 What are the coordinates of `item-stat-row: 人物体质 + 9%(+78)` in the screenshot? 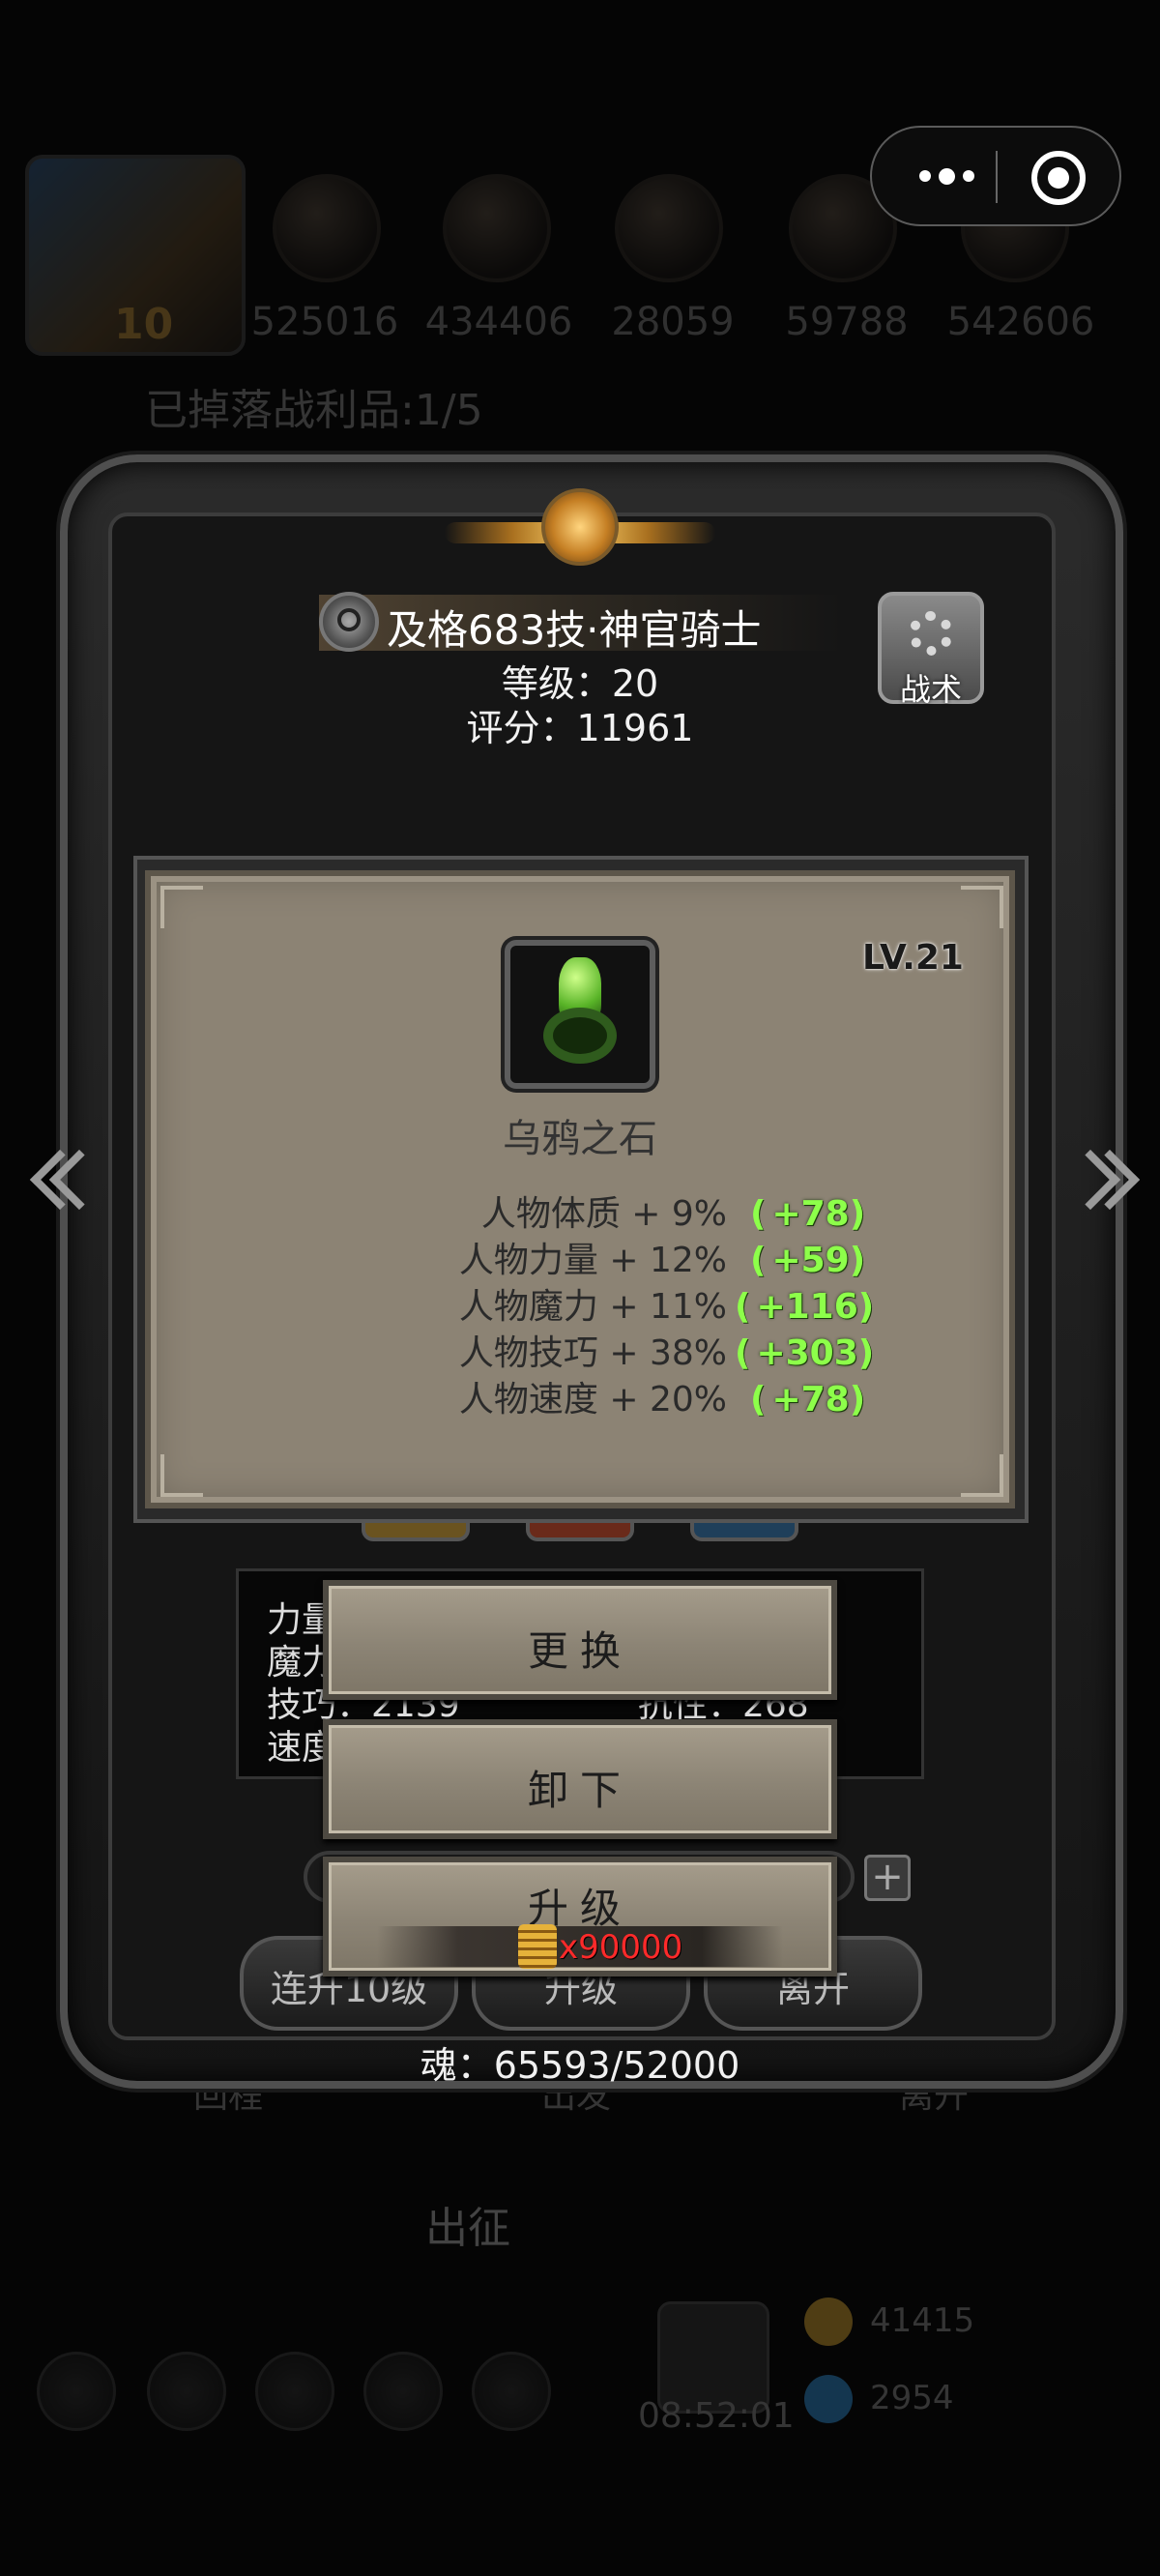 It's located at (660, 1210).